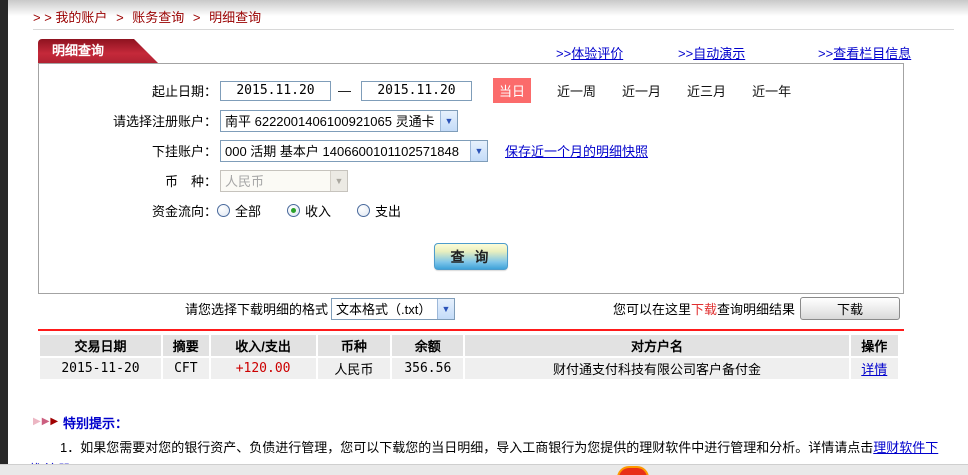 The height and width of the screenshot is (475, 968). What do you see at coordinates (874, 369) in the screenshot?
I see `detail-link: 详情` at bounding box center [874, 369].